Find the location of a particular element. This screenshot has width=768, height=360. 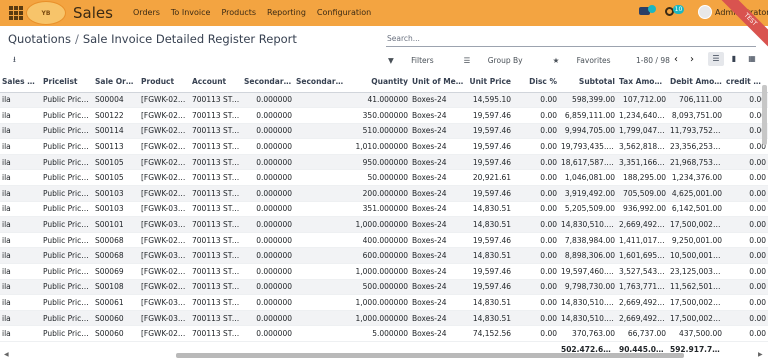

column-header: Unit Price is located at coordinates (490, 82).